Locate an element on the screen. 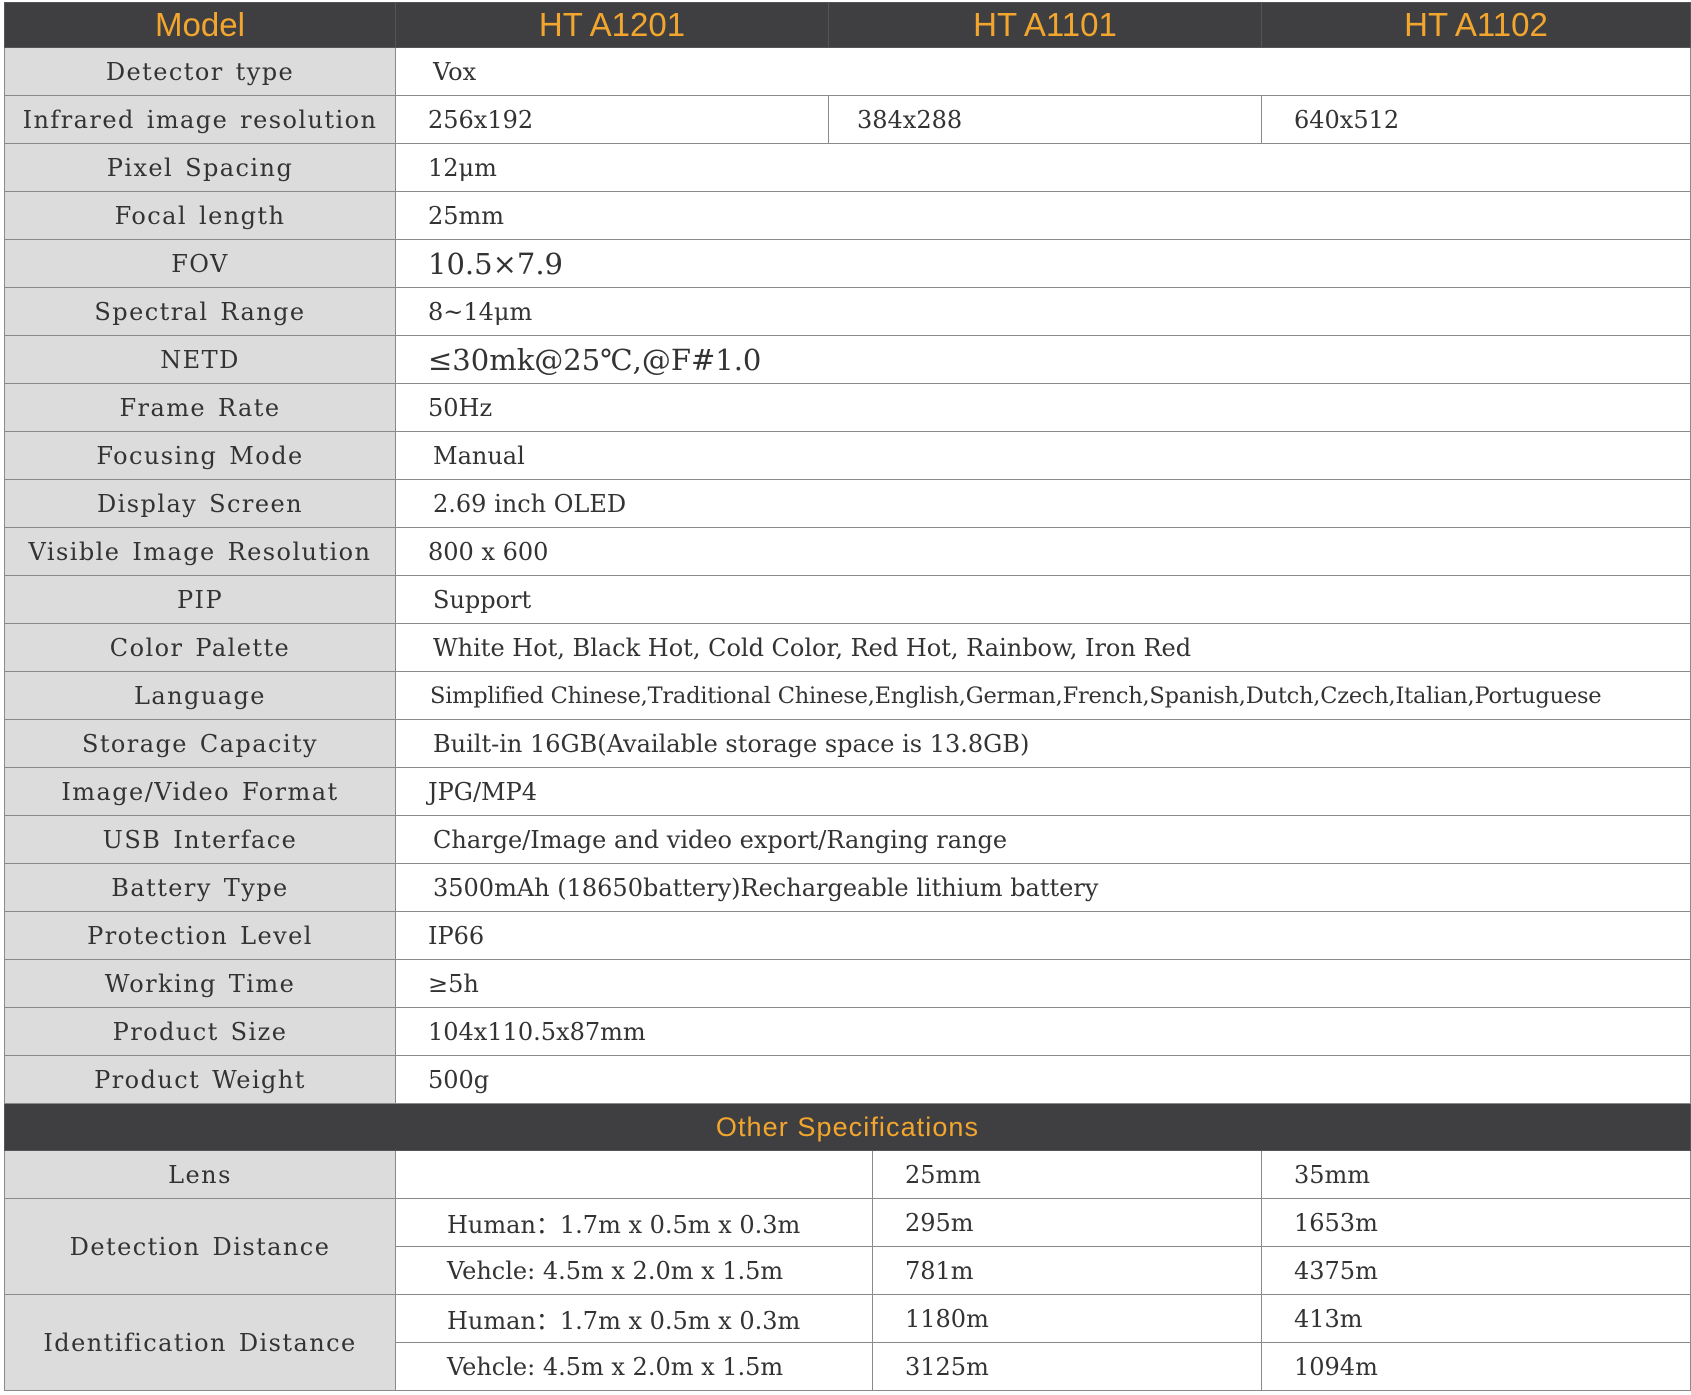 Image resolution: width=1691 pixels, height=1395 pixels. spec-label: Battery Type is located at coordinates (200, 887).